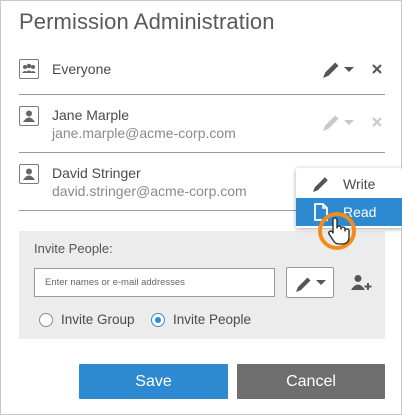 This screenshot has width=402, height=415. Describe the element at coordinates (144, 133) in the screenshot. I see `entry-email: jane.marple@acme-corp.com` at that location.